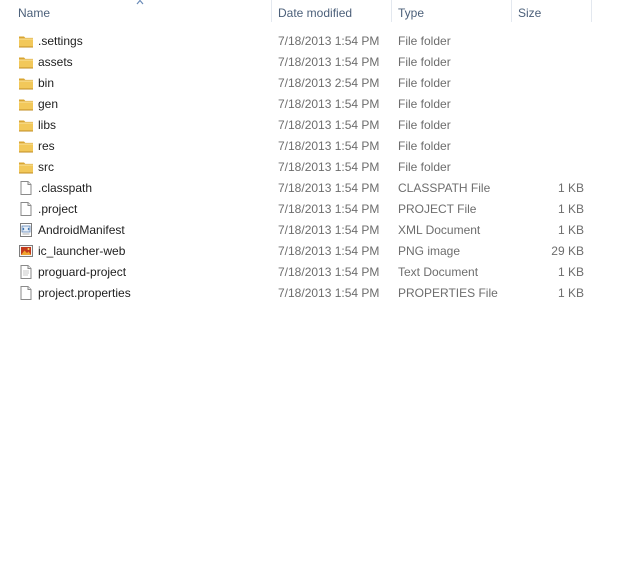 This screenshot has width=629, height=587. Describe the element at coordinates (329, 83) in the screenshot. I see `file-date-modified: 7/18/2013 2:54 PM` at that location.